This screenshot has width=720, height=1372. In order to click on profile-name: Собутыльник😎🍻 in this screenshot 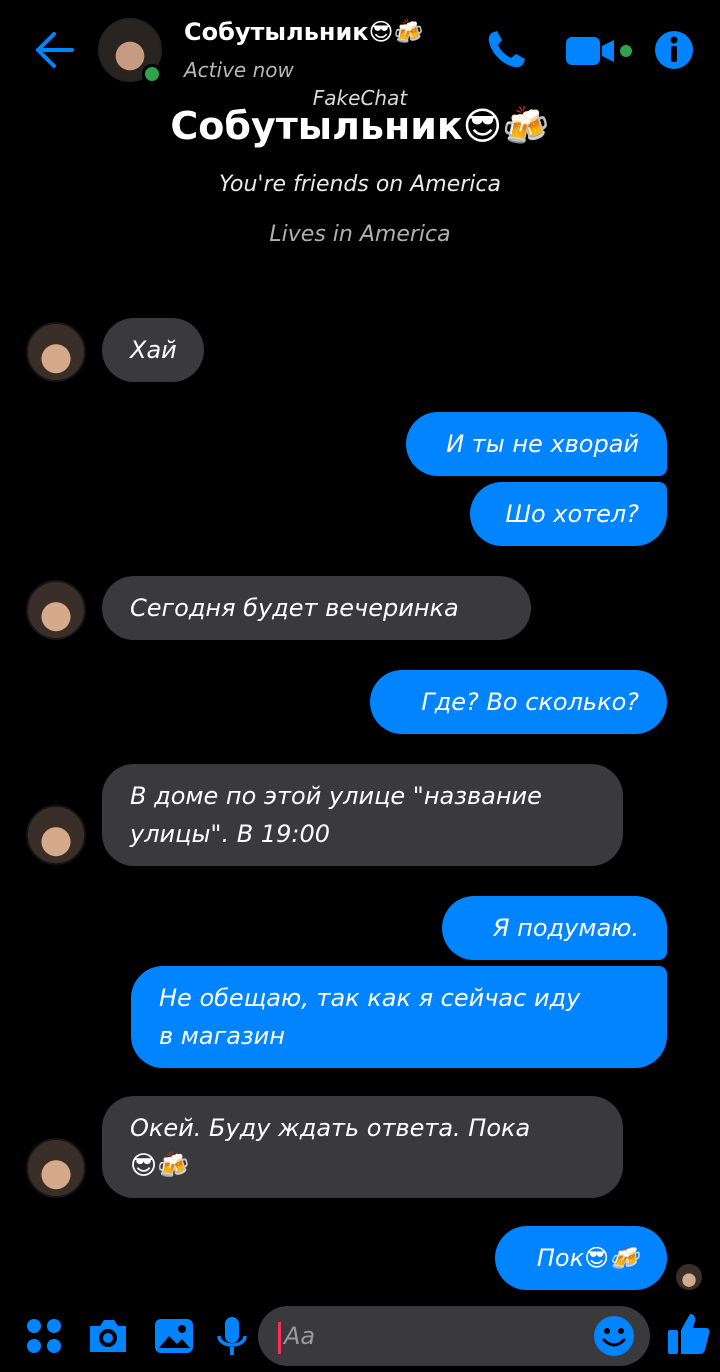, I will do `click(360, 126)`.